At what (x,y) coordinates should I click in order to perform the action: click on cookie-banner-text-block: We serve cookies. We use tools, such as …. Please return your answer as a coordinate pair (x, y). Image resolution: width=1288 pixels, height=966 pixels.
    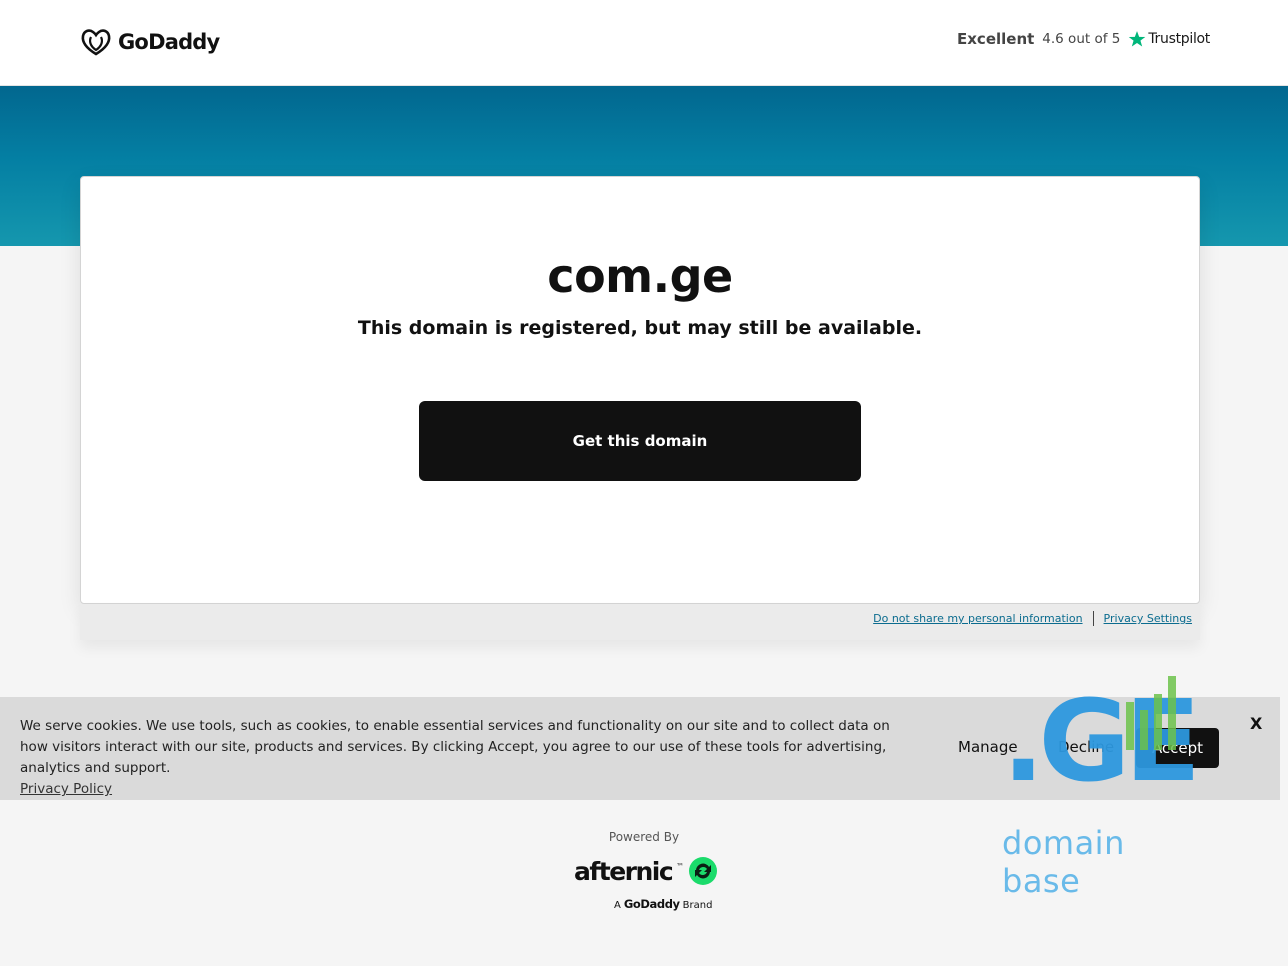
    Looking at the image, I should click on (470, 758).